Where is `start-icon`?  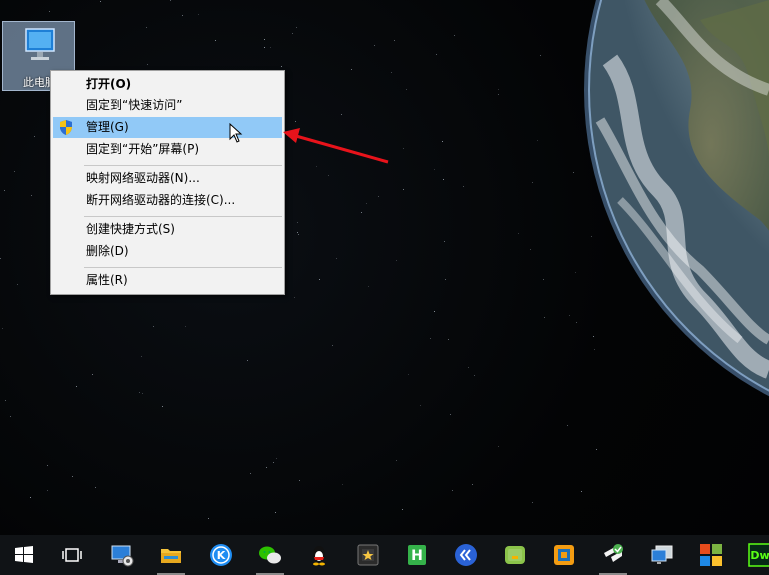
start-icon is located at coordinates (24, 554).